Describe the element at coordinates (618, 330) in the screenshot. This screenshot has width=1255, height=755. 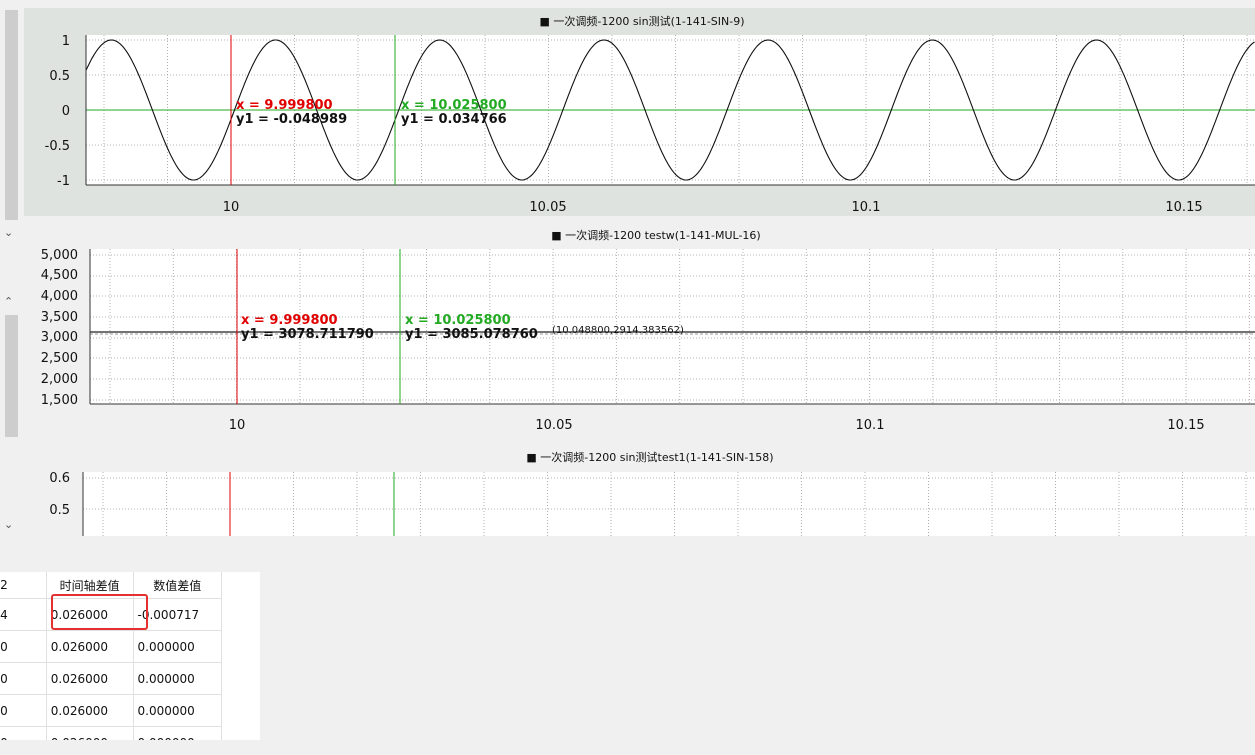
I see `point-coordinate-label: (10.048800,2914.383562)` at that location.